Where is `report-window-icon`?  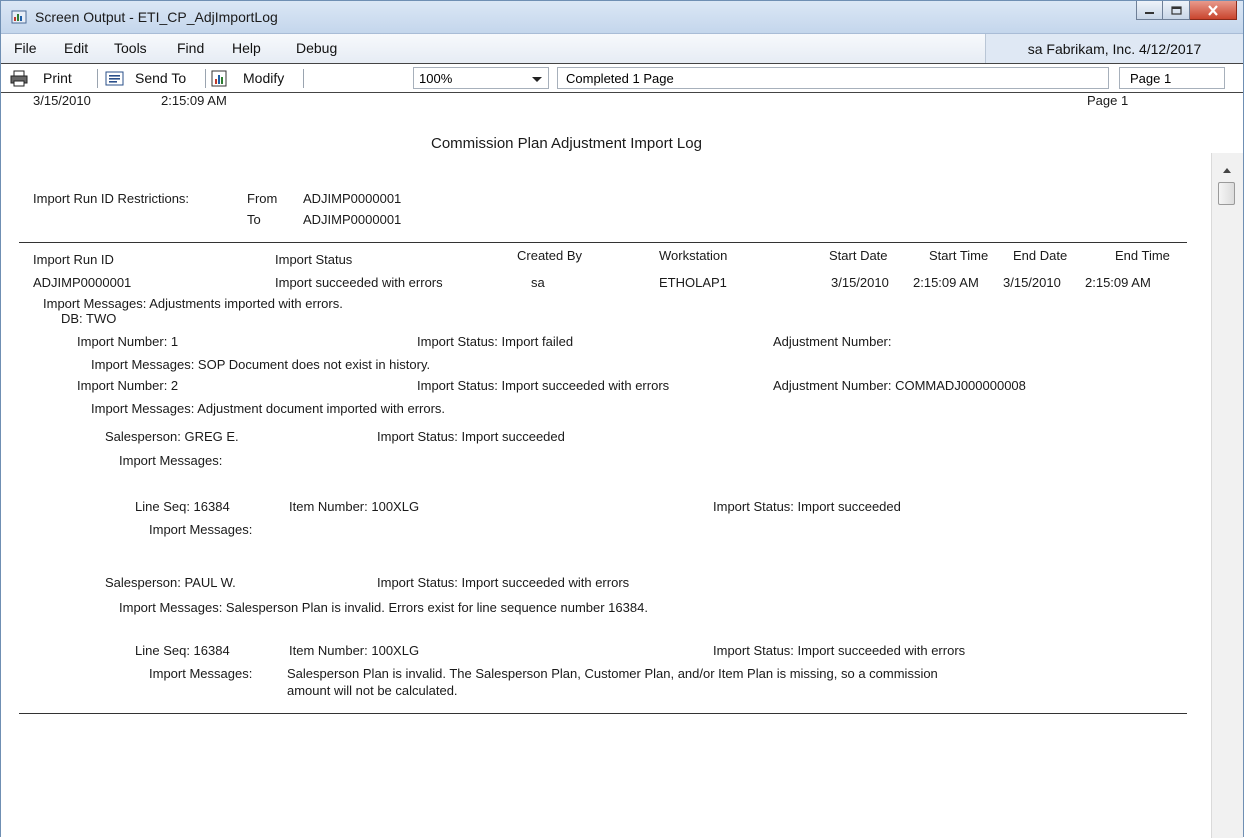 report-window-icon is located at coordinates (19, 17).